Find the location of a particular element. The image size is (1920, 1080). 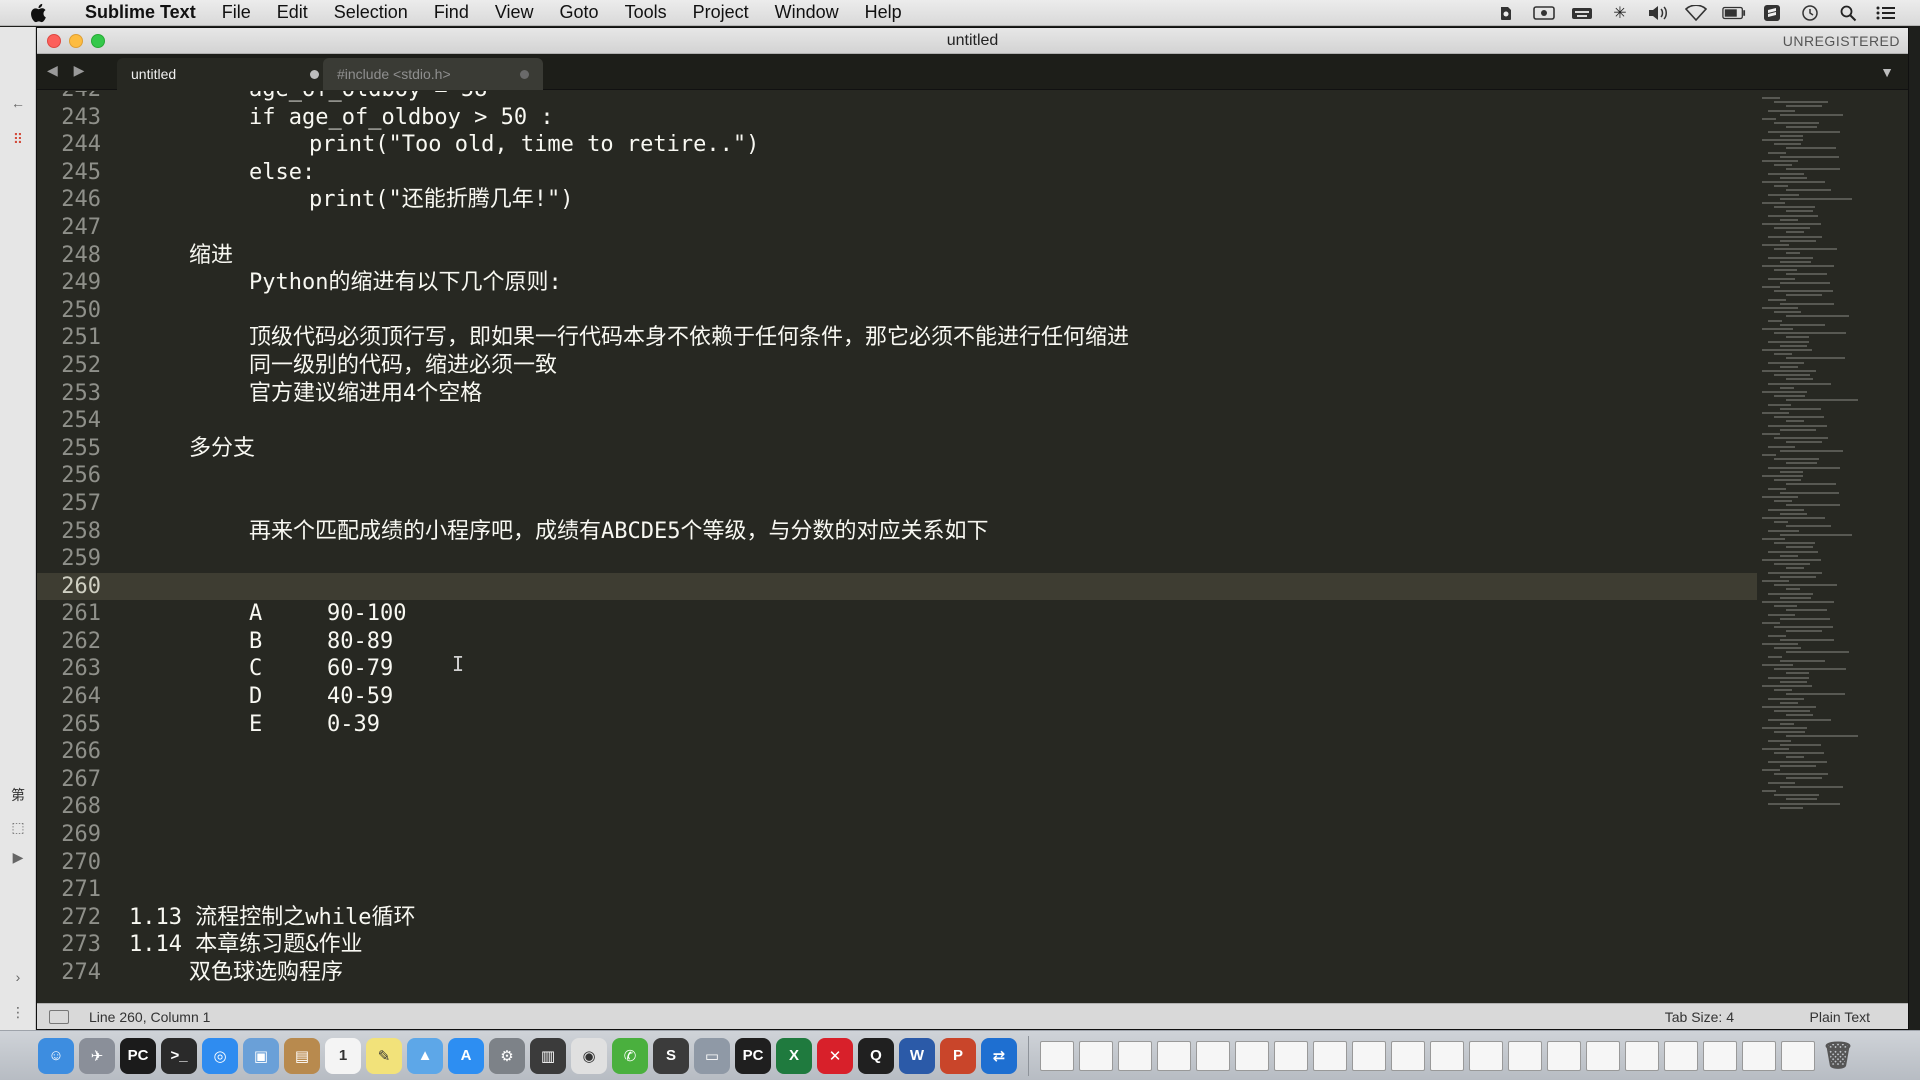

calendar-icon: 1 is located at coordinates (343, 1055).